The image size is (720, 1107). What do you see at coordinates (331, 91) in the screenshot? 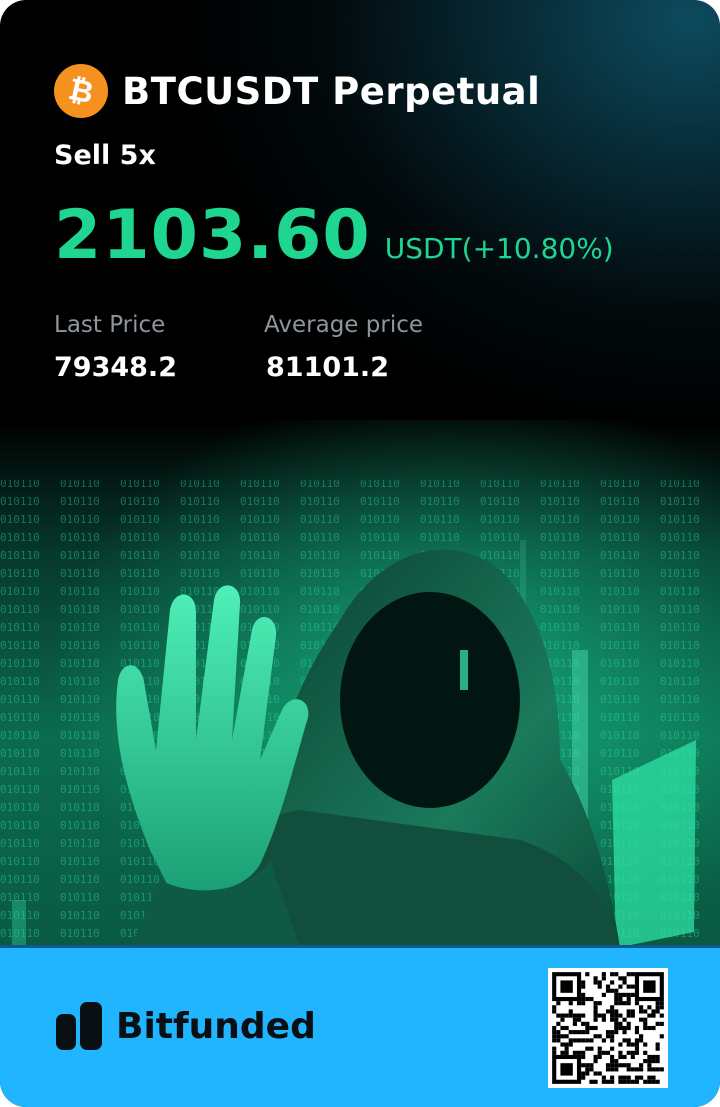
I see `contract-title: BTCUSDT Perpetual` at bounding box center [331, 91].